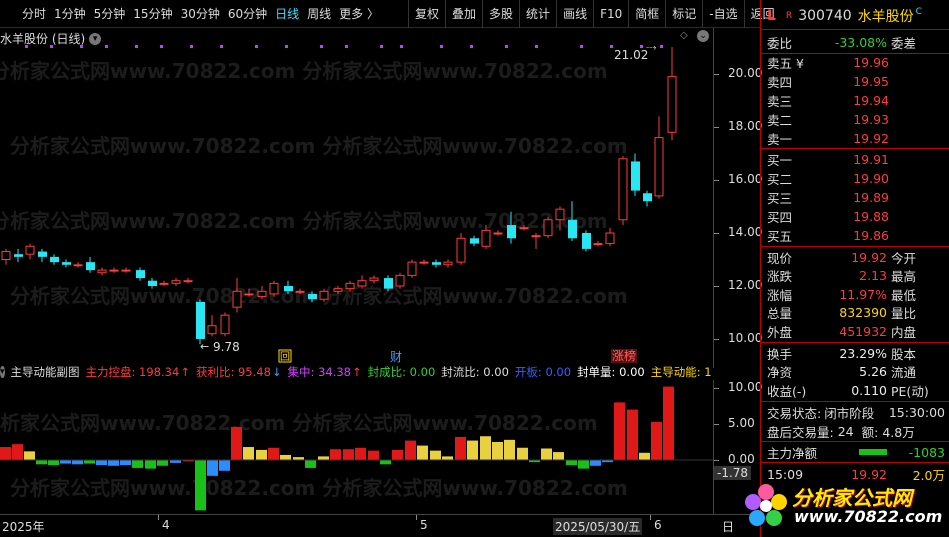 The height and width of the screenshot is (537, 949). Describe the element at coordinates (426, 14) in the screenshot. I see `tool-button-0: 复权` at that location.